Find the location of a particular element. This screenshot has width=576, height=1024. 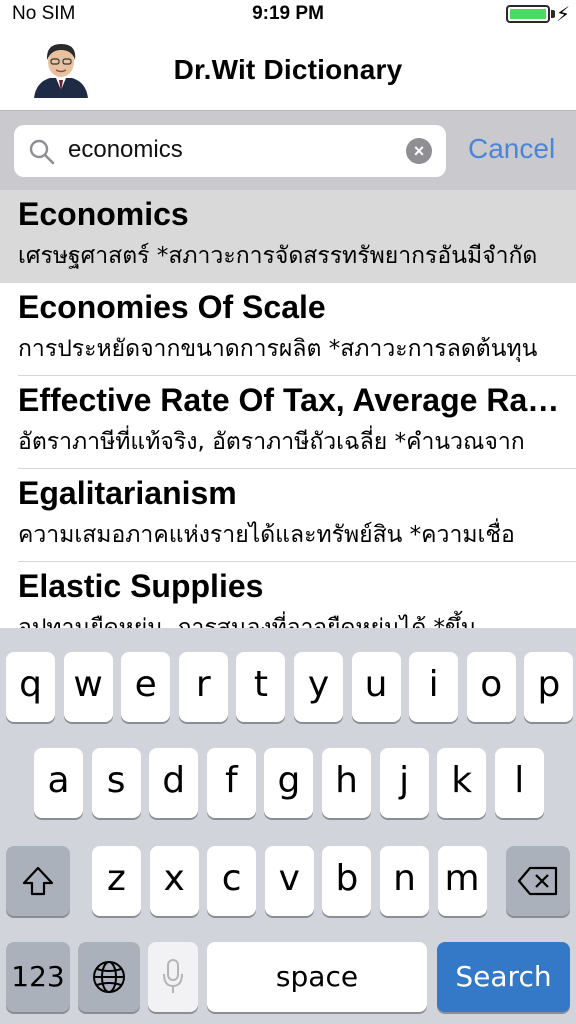

search-icon is located at coordinates (42, 152).